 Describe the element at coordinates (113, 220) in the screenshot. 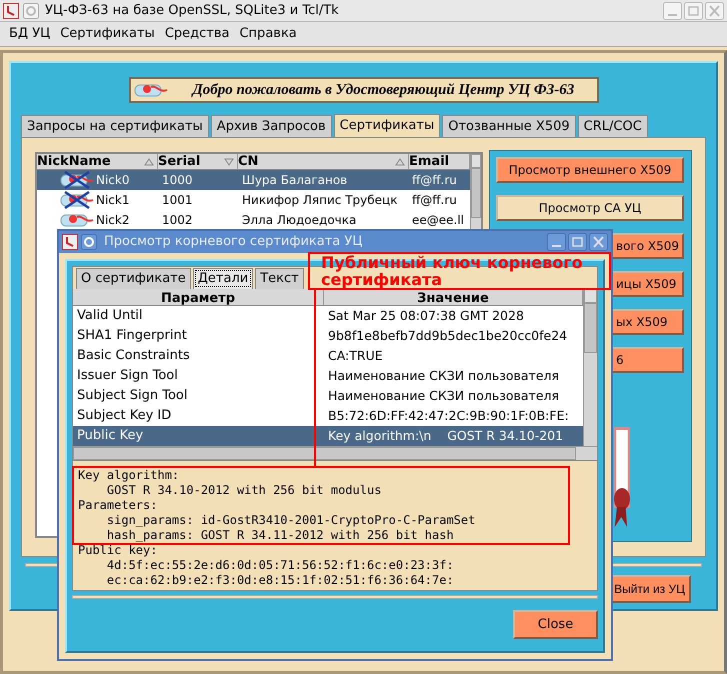

I see `table-cell-text: Nick2` at that location.